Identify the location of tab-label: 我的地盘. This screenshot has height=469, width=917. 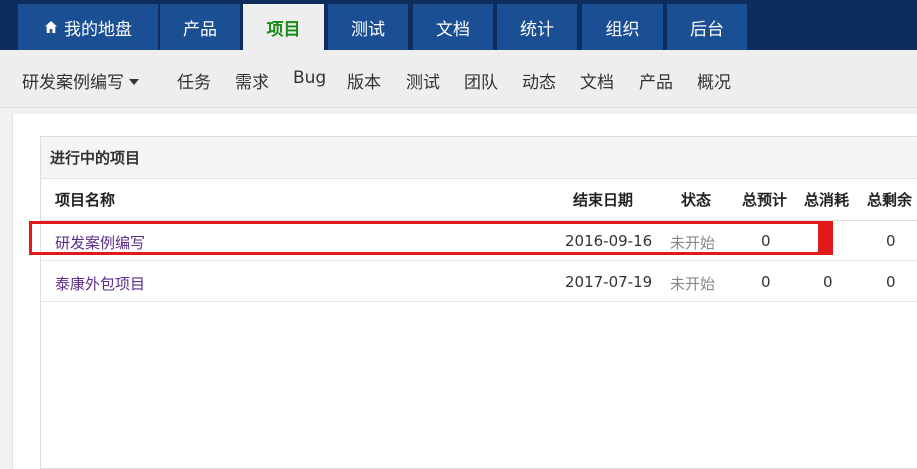
(98, 29).